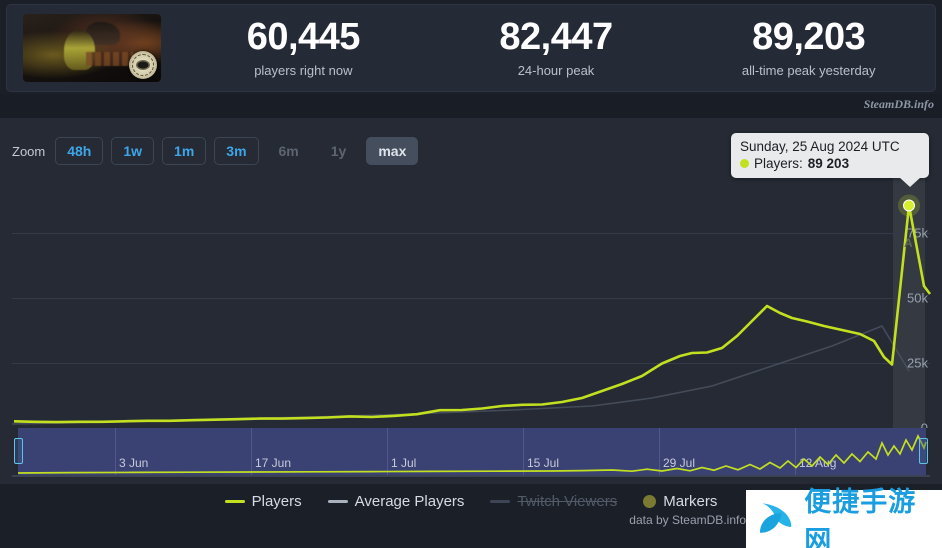 The image size is (942, 548). What do you see at coordinates (133, 151) in the screenshot?
I see `zoom-button-1w: 1w` at bounding box center [133, 151].